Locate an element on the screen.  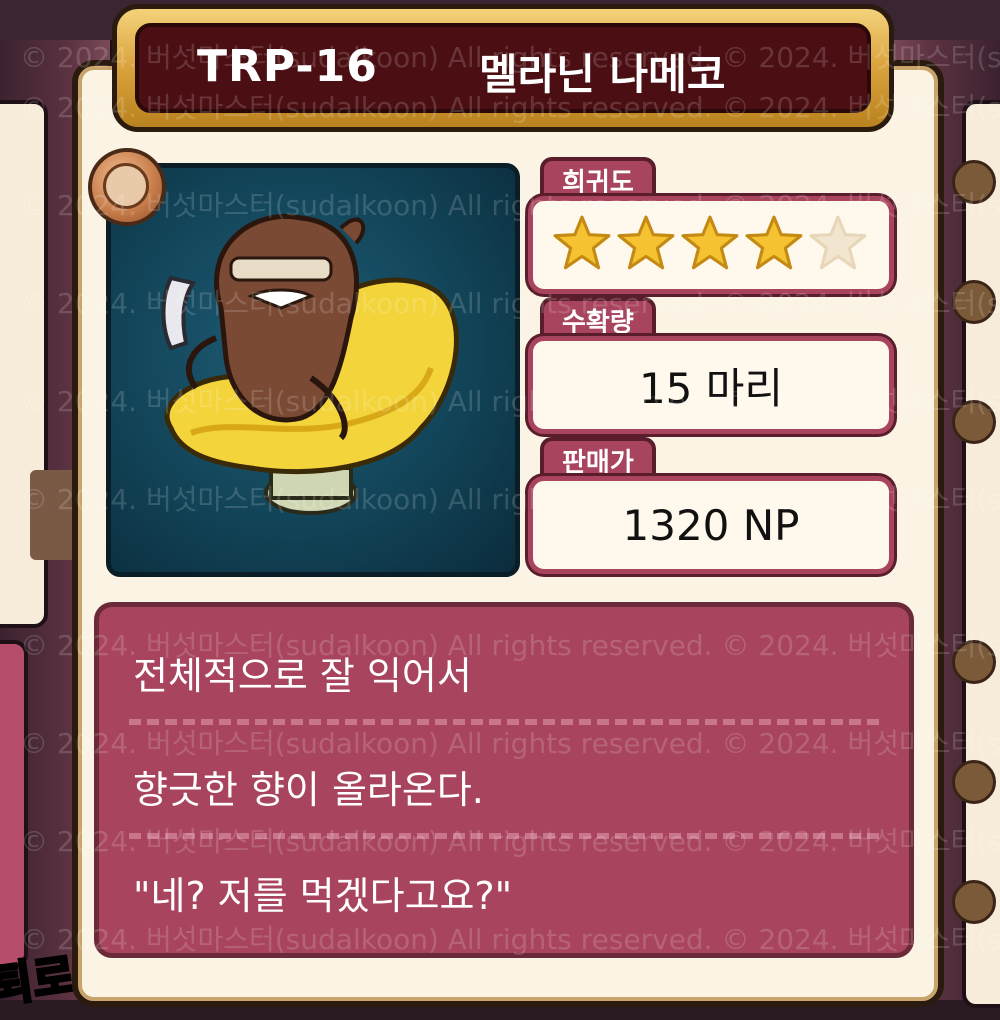
description-quote: "네? 저를 먹겠다고요?" is located at coordinates (323, 896).